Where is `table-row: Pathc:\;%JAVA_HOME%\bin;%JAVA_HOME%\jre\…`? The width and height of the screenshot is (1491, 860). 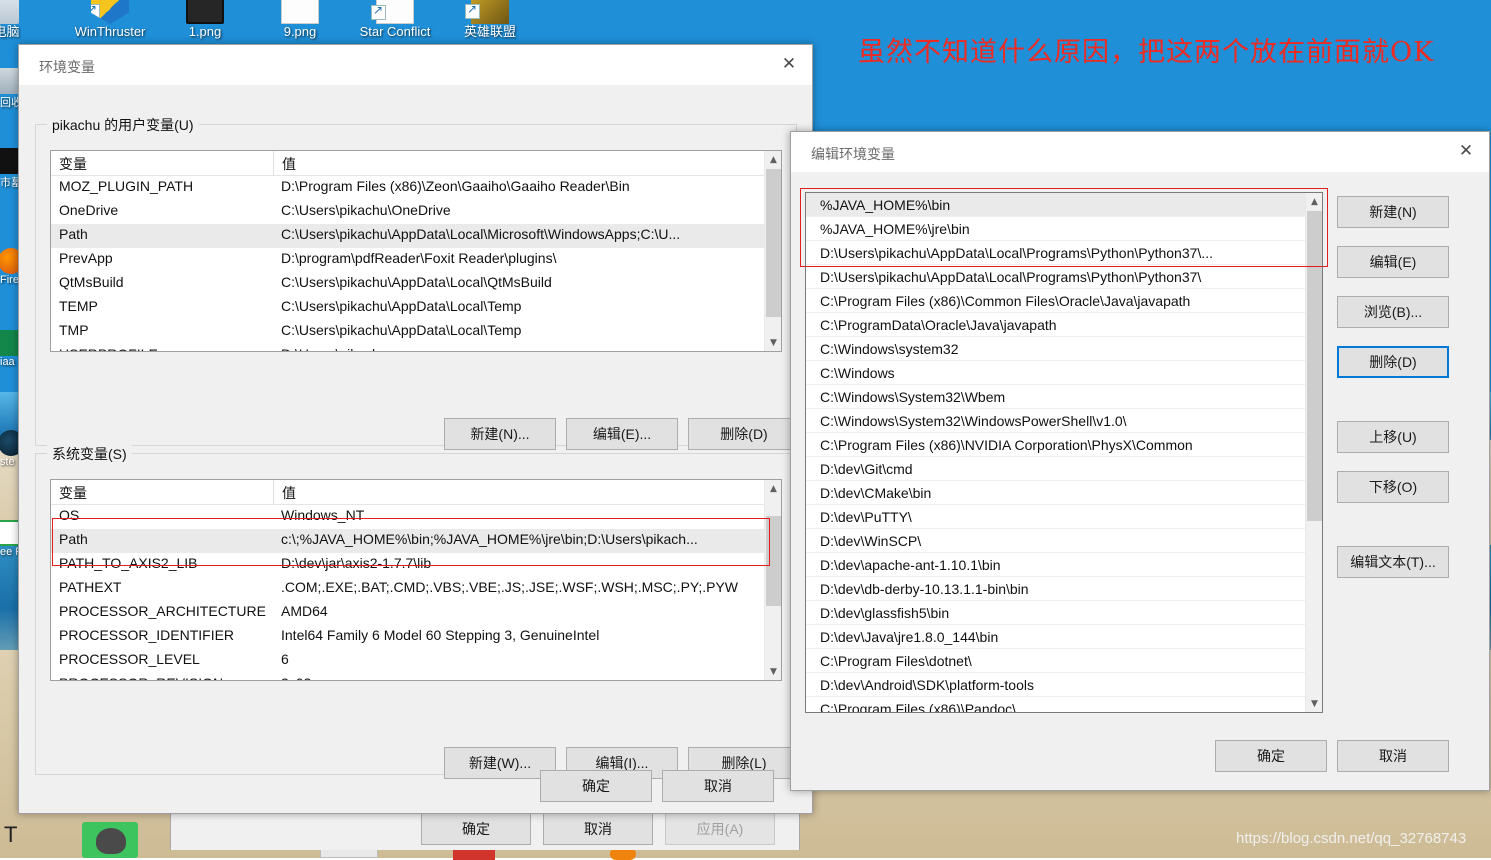
table-row: Pathc:\;%JAVA_HOME%\bin;%JAVA_HOME%\jre\… is located at coordinates (407, 541).